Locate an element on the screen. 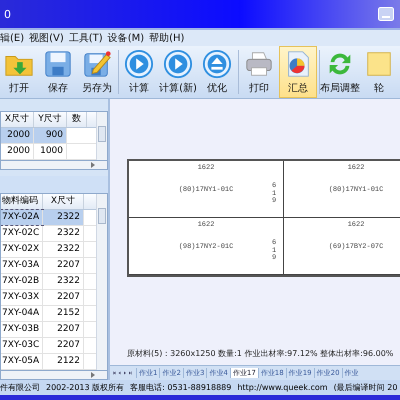  status-text: http://www.queek.com is located at coordinates (282, 387).